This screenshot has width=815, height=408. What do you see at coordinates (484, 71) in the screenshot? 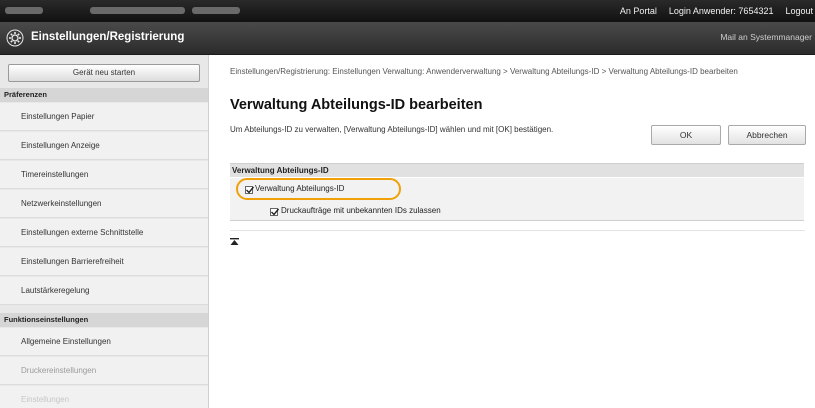
I see `breadcrumb: Einstellungen/Registrierung` at bounding box center [484, 71].